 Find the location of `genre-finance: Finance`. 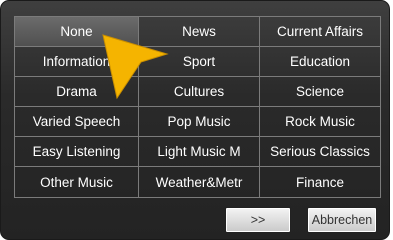

genre-finance: Finance is located at coordinates (320, 182).